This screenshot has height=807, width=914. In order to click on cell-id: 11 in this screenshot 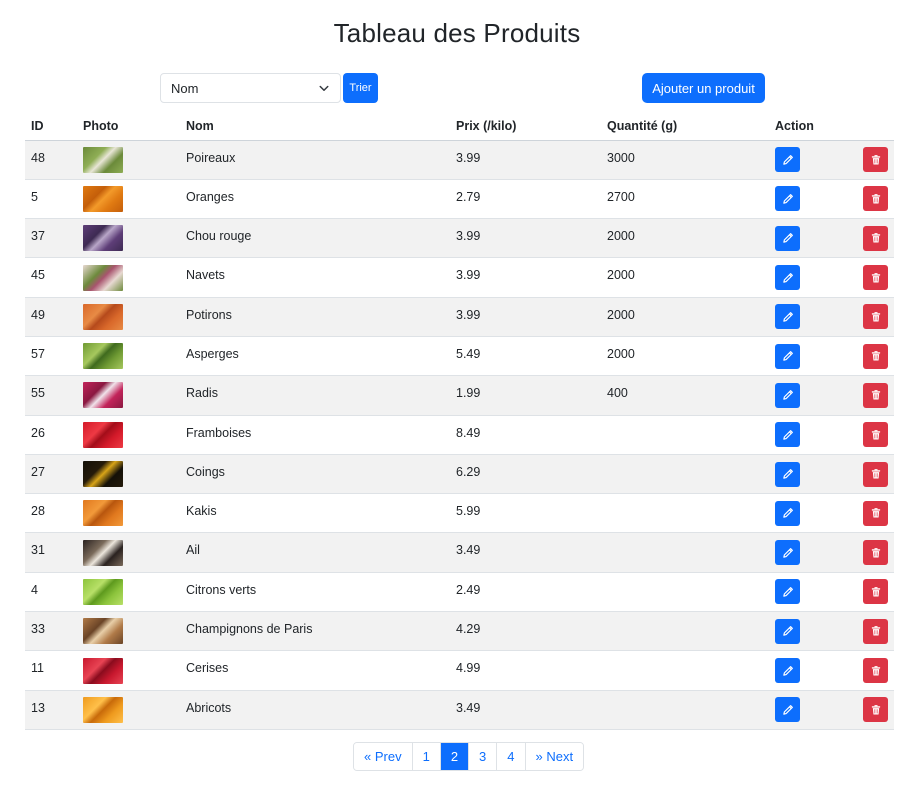, I will do `click(51, 670)`.